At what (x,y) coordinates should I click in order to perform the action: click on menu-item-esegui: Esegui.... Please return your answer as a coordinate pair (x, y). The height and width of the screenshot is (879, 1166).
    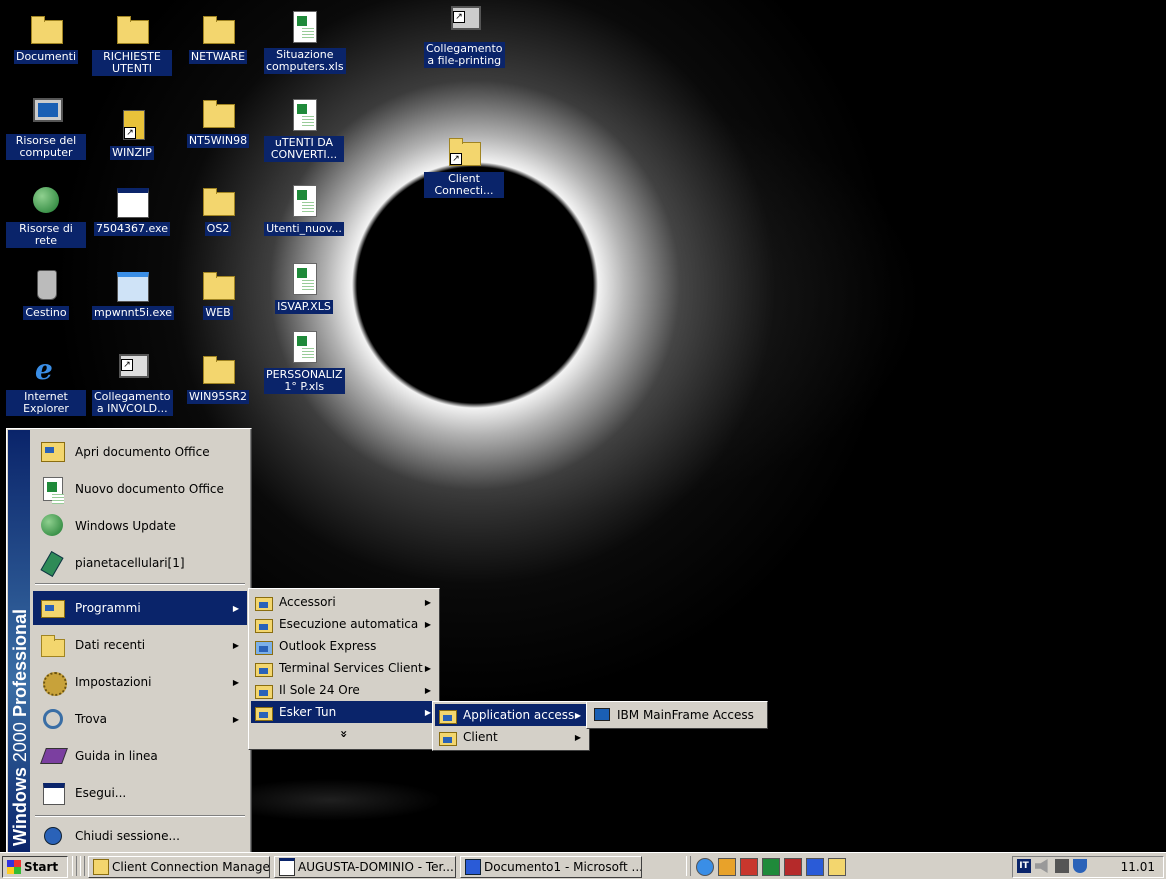
    Looking at the image, I should click on (140, 793).